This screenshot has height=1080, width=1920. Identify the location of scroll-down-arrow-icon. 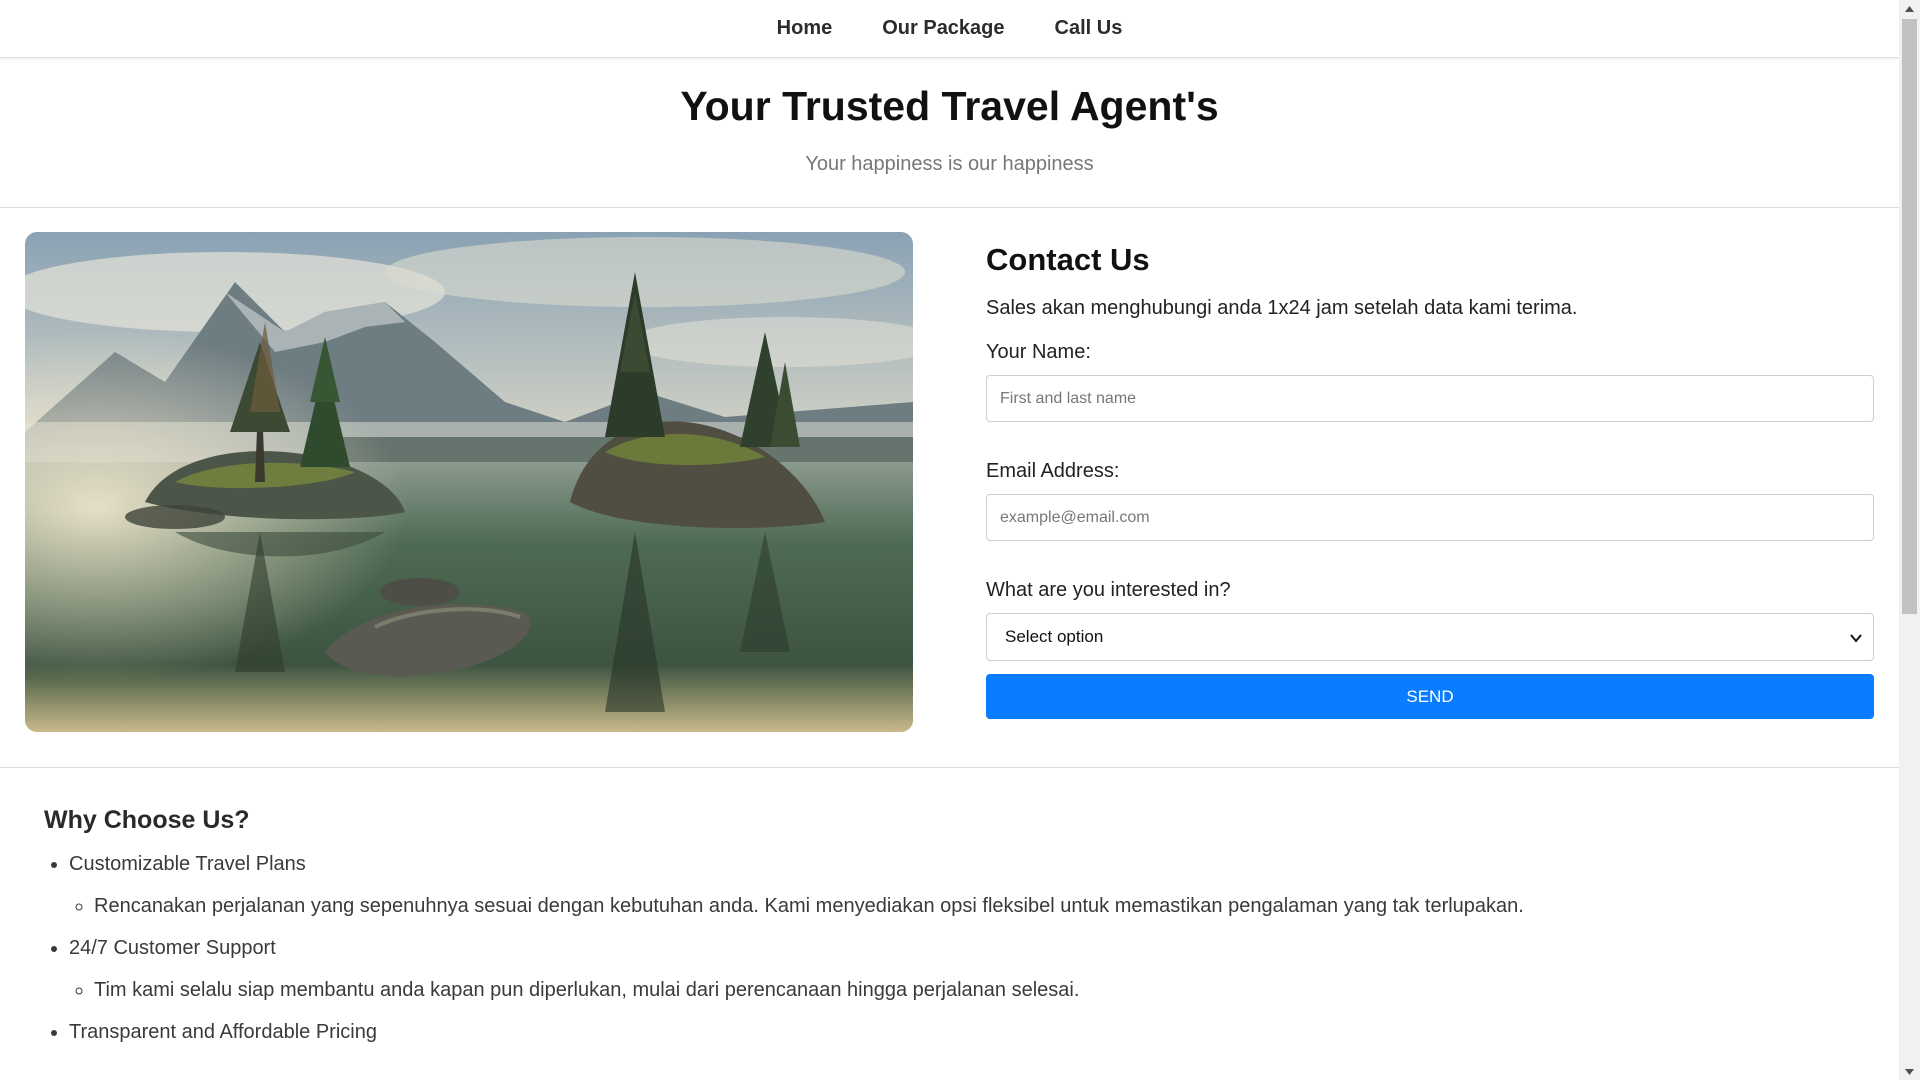
(1909, 1071).